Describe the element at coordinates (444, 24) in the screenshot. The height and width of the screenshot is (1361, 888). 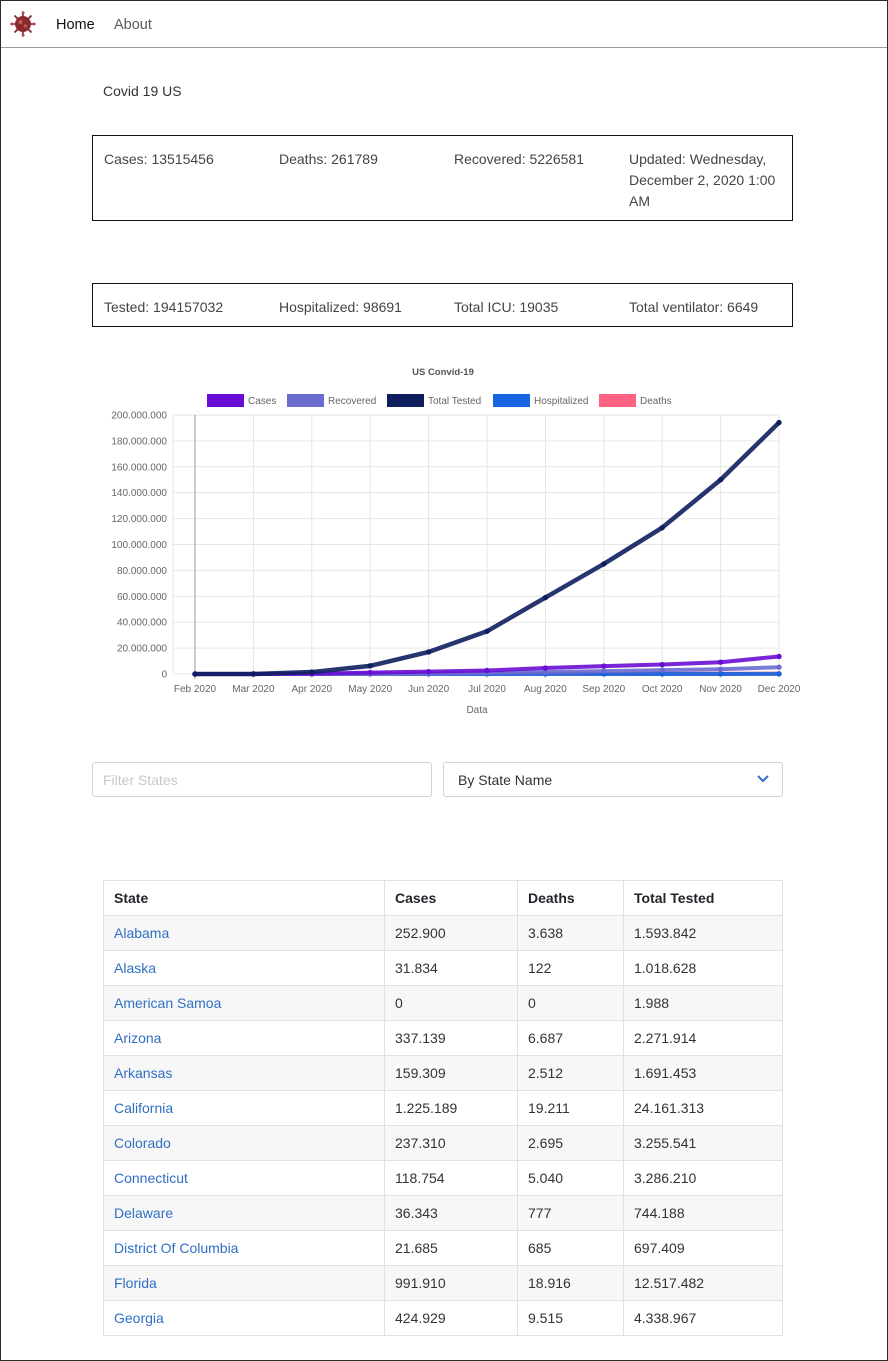
I see `navbar: Home About` at that location.